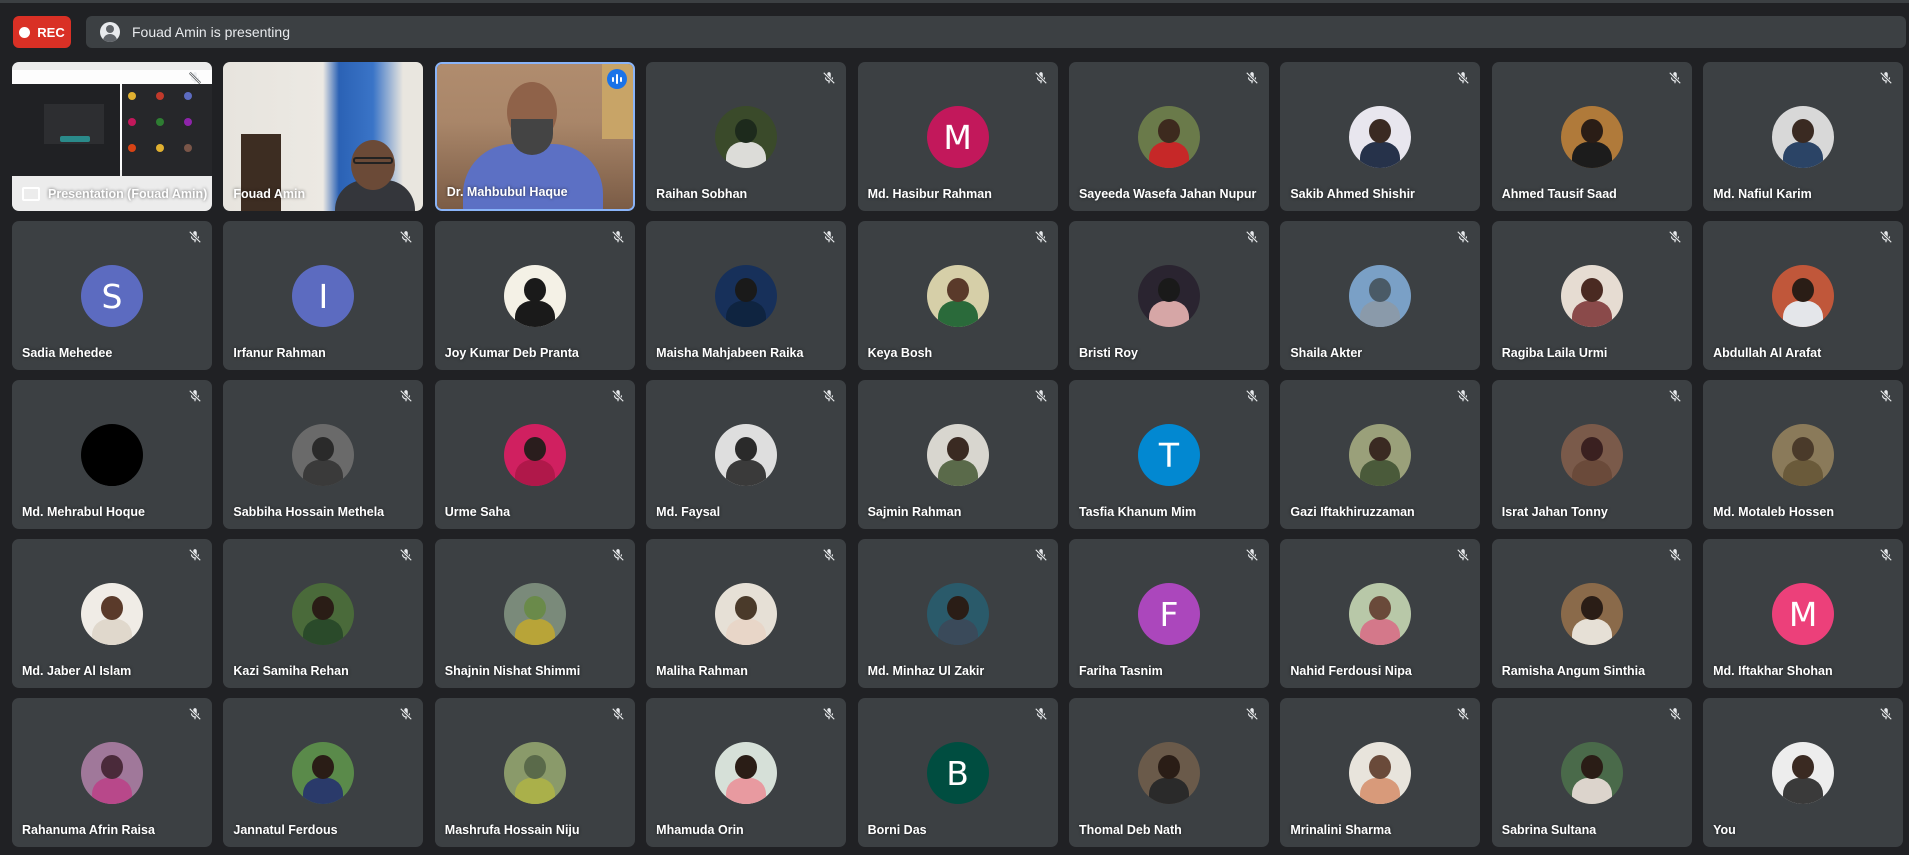 The image size is (1909, 855). What do you see at coordinates (1803, 454) in the screenshot?
I see `participant-tile-md-motaleb-hossen: Md. Motaleb Hossen` at bounding box center [1803, 454].